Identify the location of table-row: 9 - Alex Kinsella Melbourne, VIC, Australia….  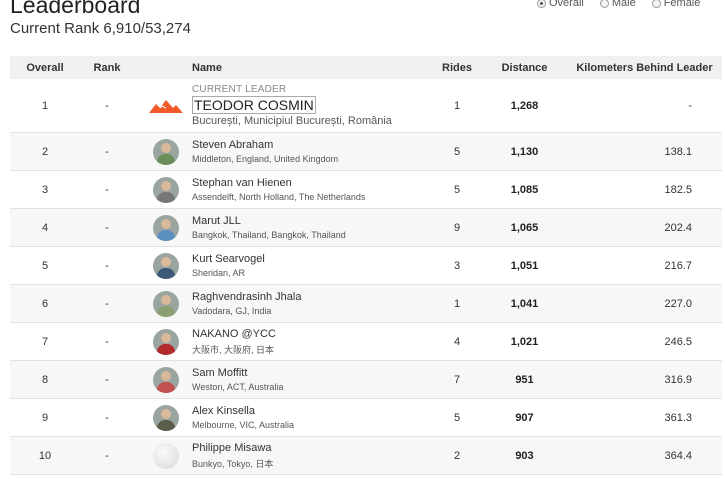
(366, 418).